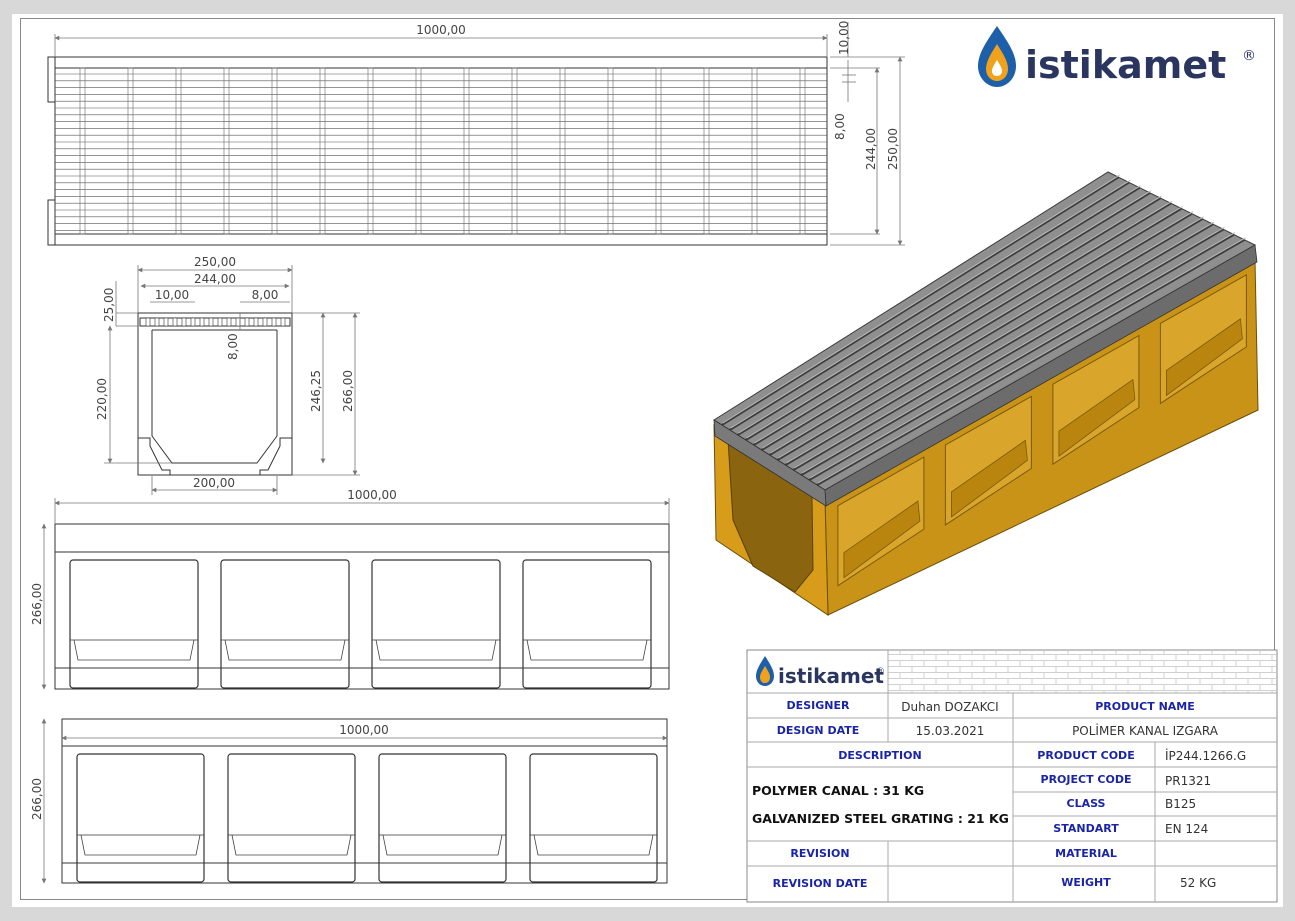 The width and height of the screenshot is (1295, 921). I want to click on project-code-label: PROJECT CODE, so click(1086, 779).